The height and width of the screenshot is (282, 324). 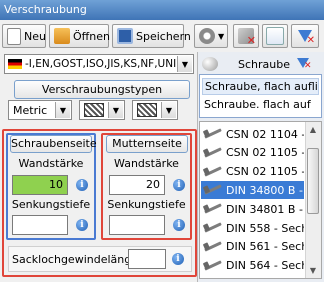 What do you see at coordinates (304, 64) in the screenshot?
I see `filter-clear-icon: ✕` at bounding box center [304, 64].